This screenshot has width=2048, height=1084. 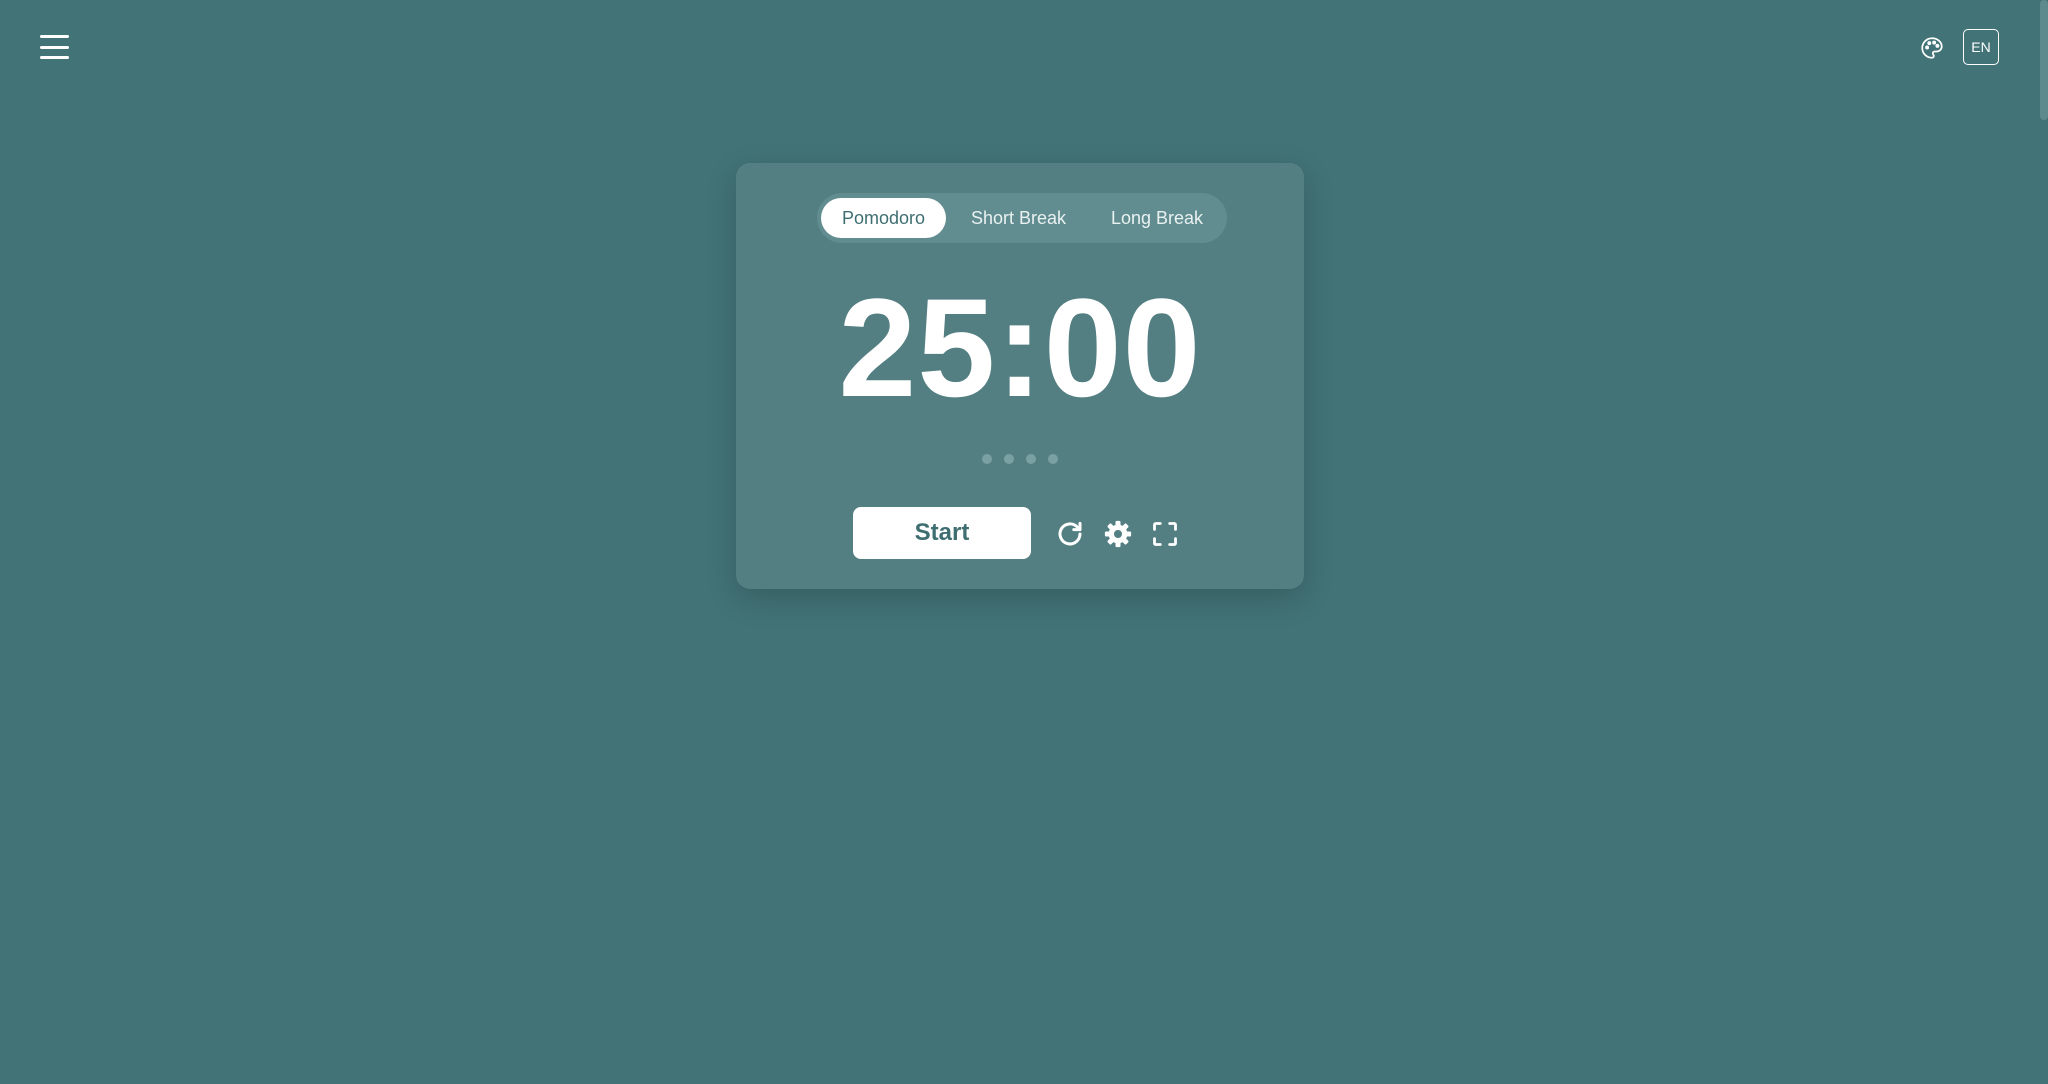 What do you see at coordinates (1020, 459) in the screenshot?
I see `session-progress-dots` at bounding box center [1020, 459].